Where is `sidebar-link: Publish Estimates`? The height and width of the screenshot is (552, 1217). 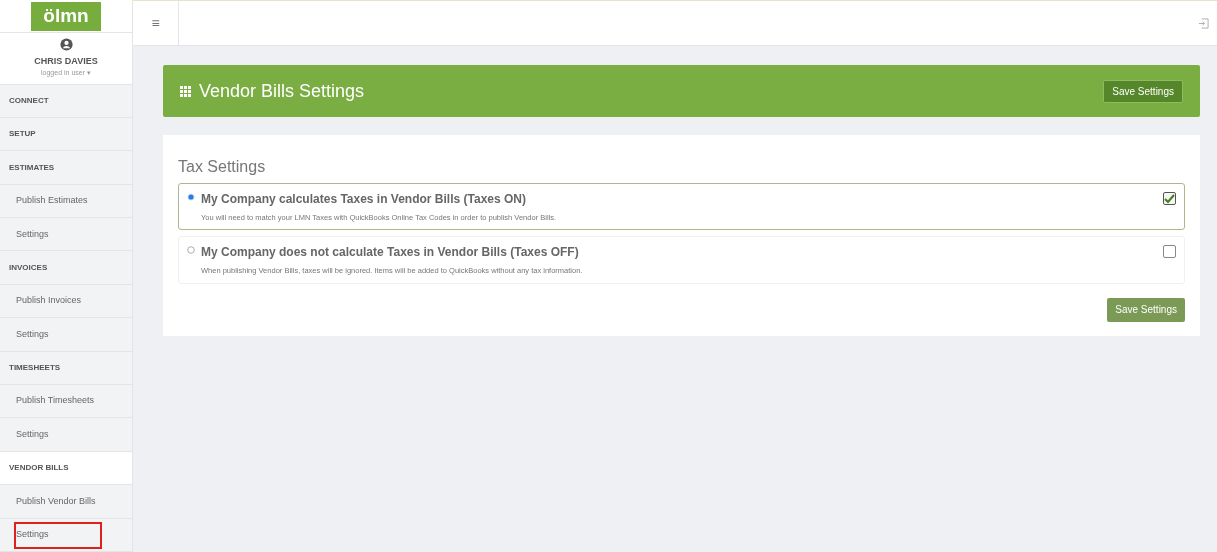
sidebar-link: Publish Estimates is located at coordinates (66, 201).